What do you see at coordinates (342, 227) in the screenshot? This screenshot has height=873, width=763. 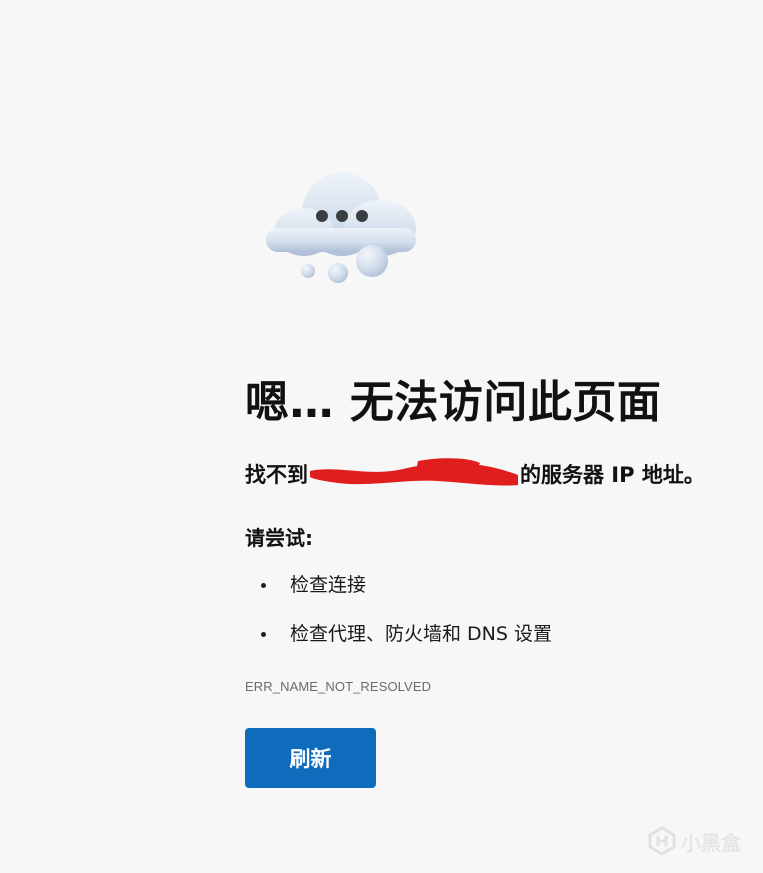 I see `cloud-with-dots-icon` at bounding box center [342, 227].